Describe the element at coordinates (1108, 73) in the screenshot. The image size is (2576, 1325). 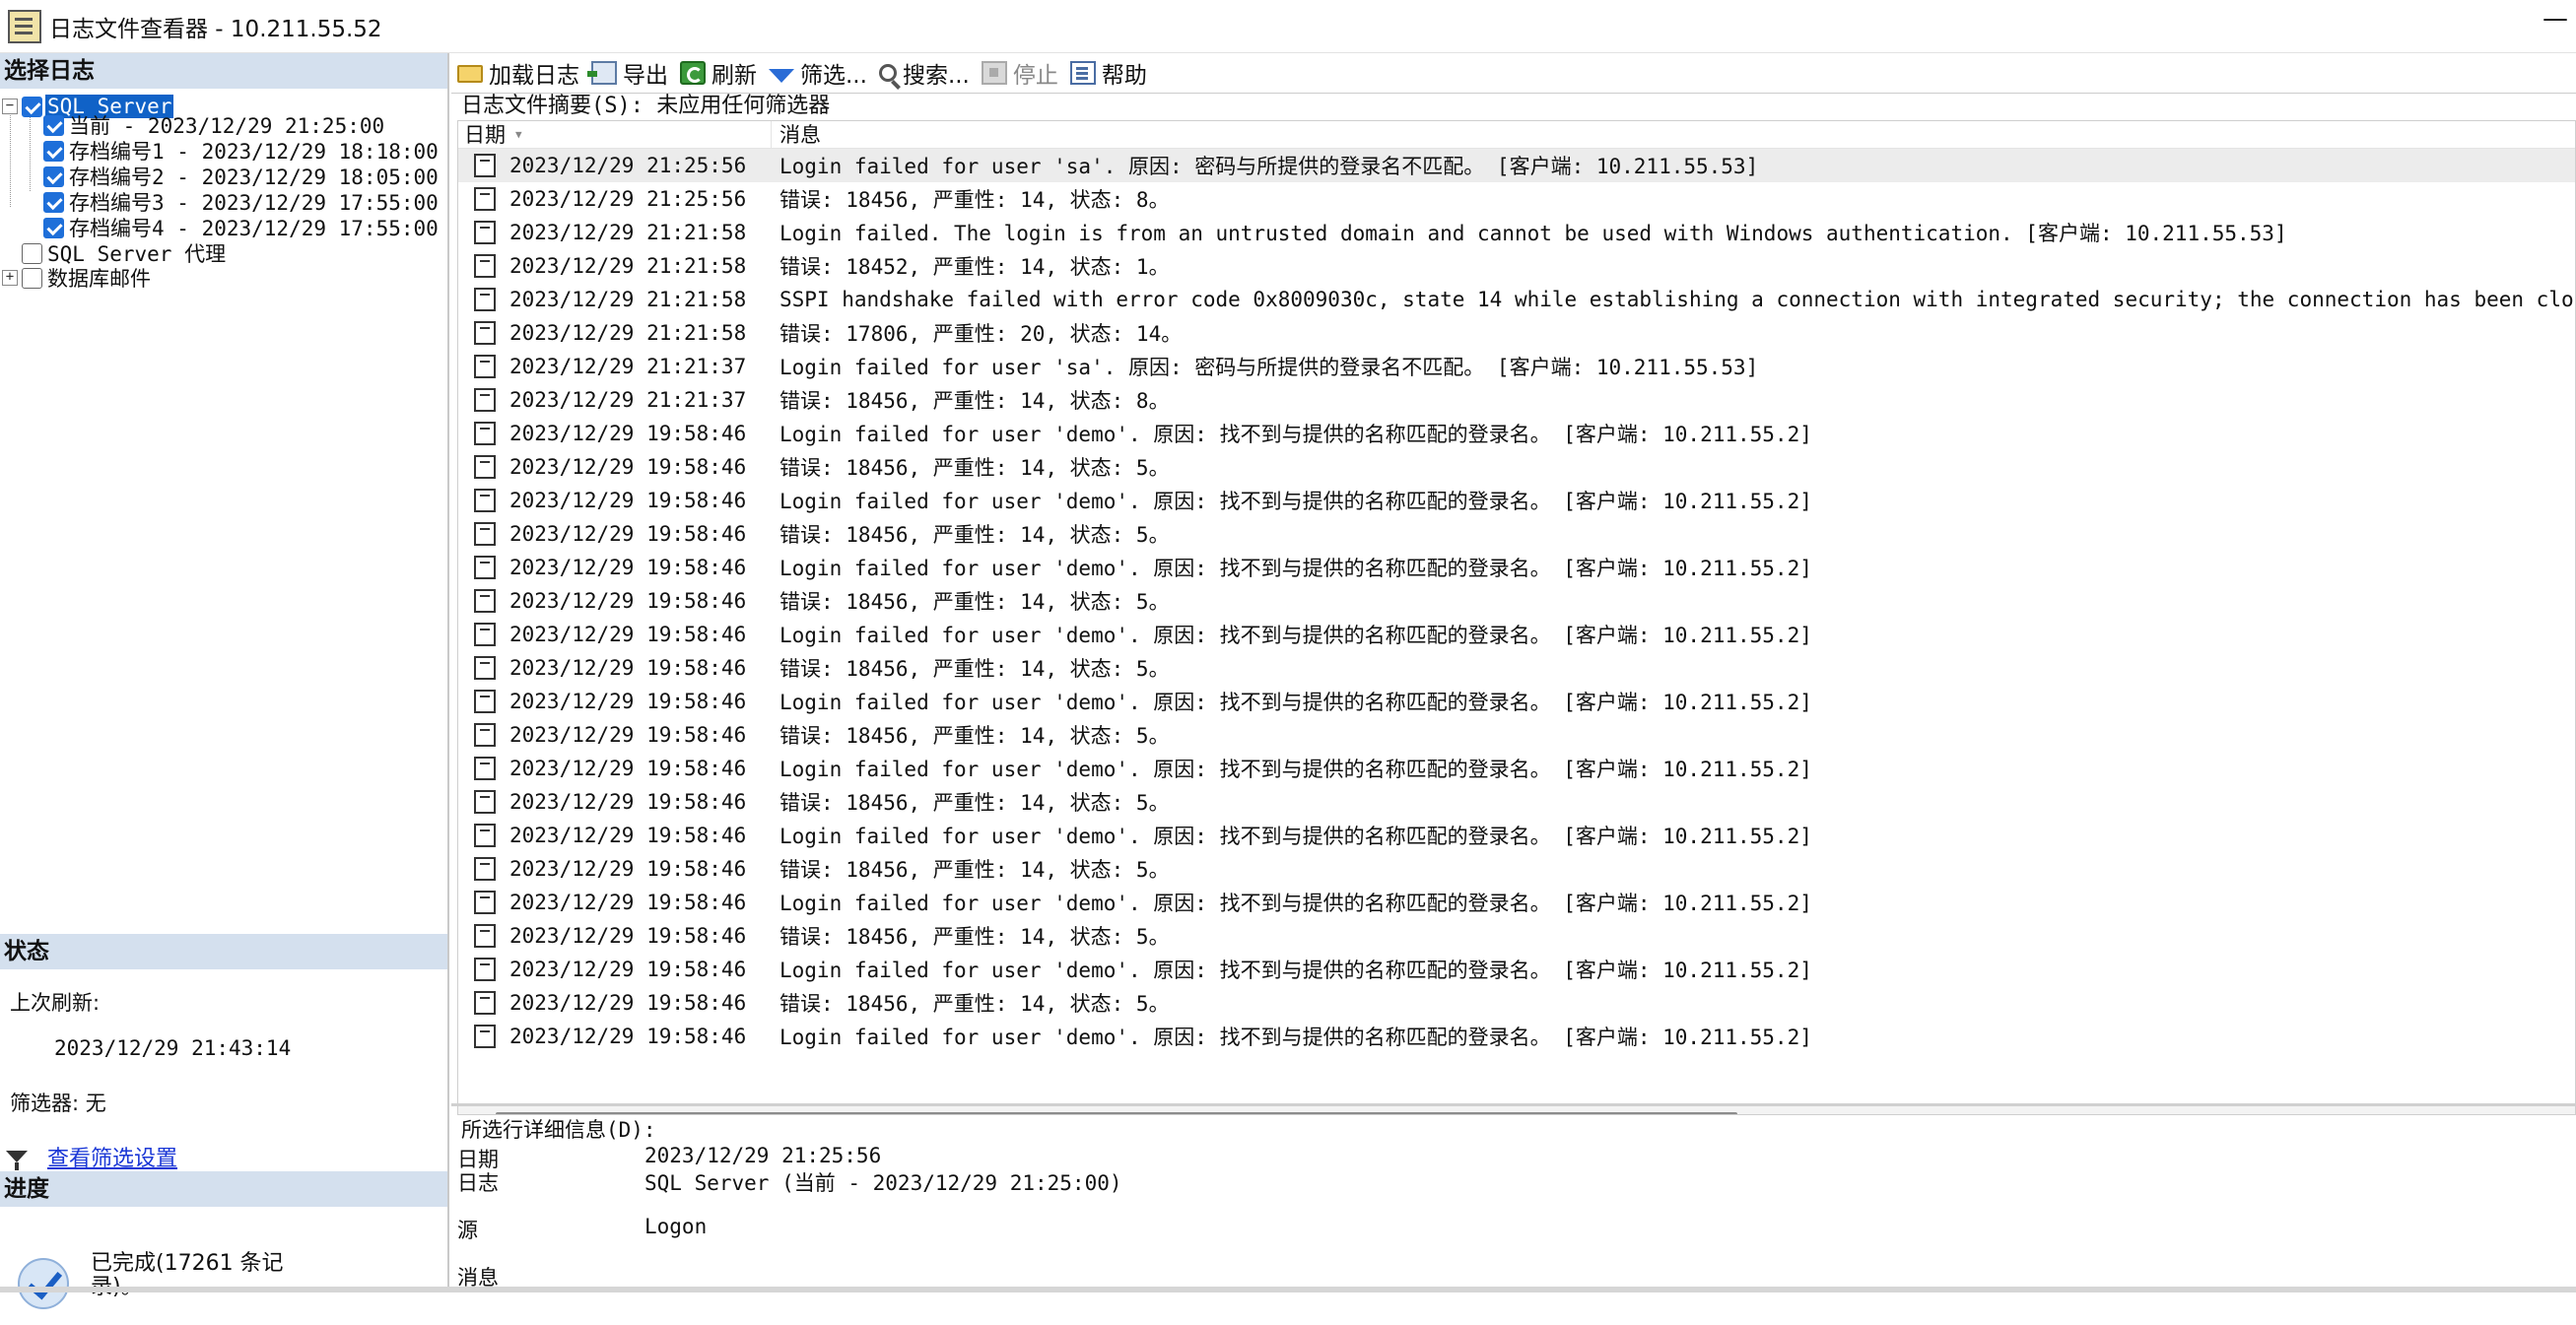
I see `help-button: 帮助` at that location.